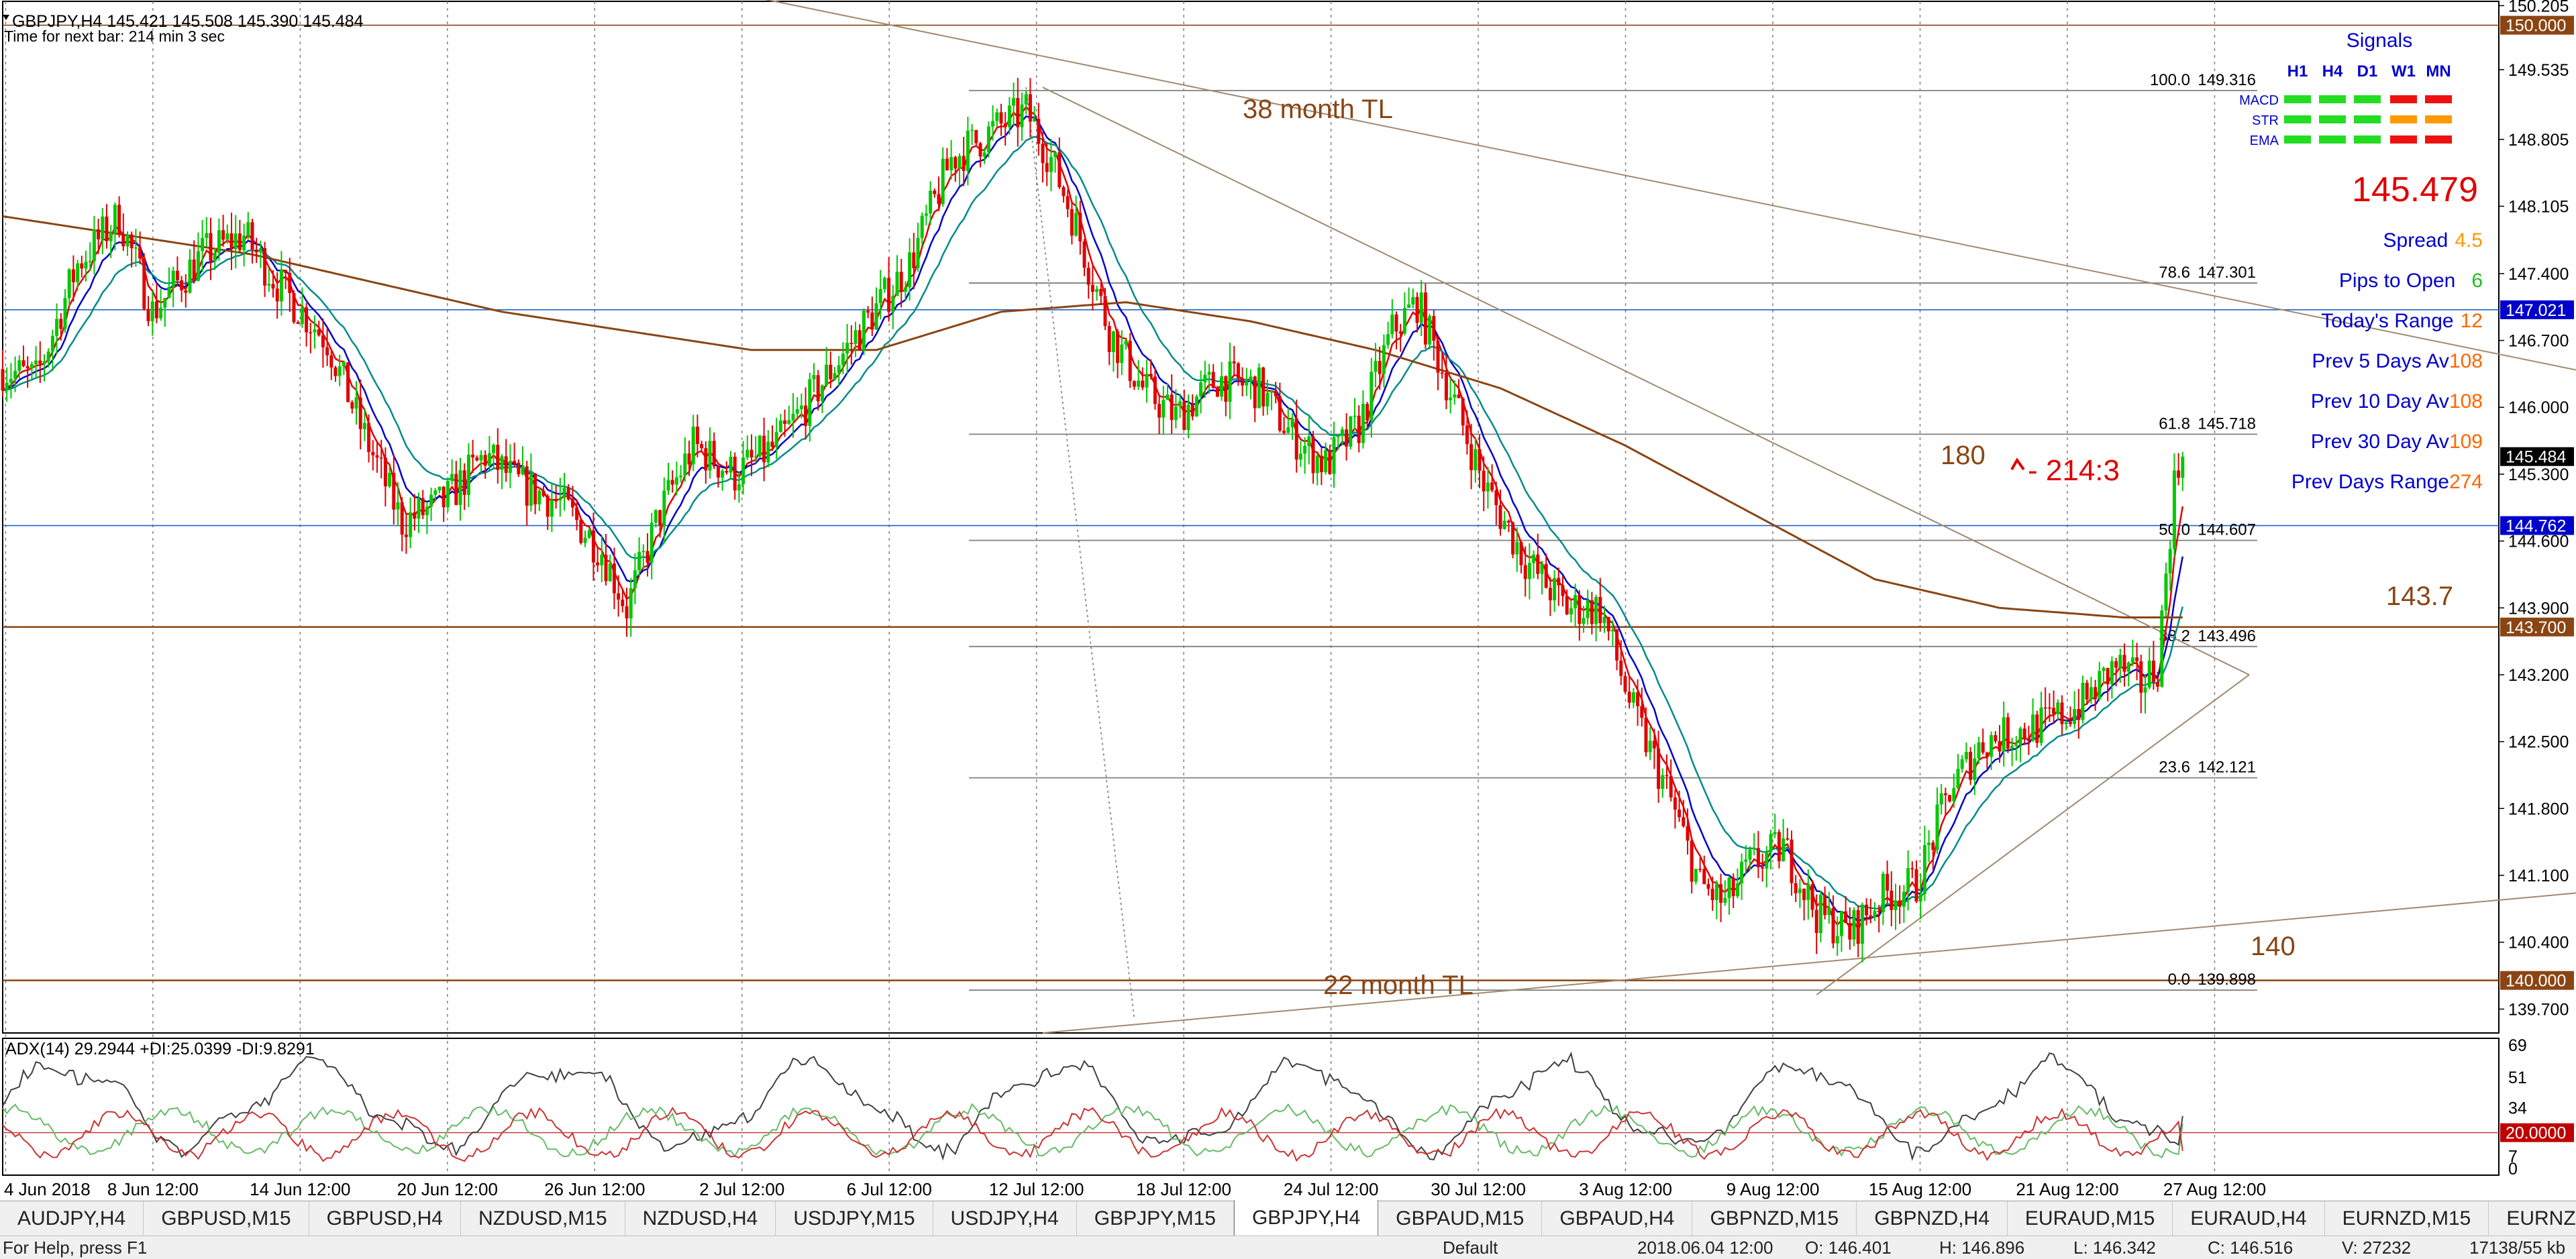 The image size is (2576, 1259). What do you see at coordinates (2259, 100) in the screenshot?
I see `signal-row-label: MACD` at bounding box center [2259, 100].